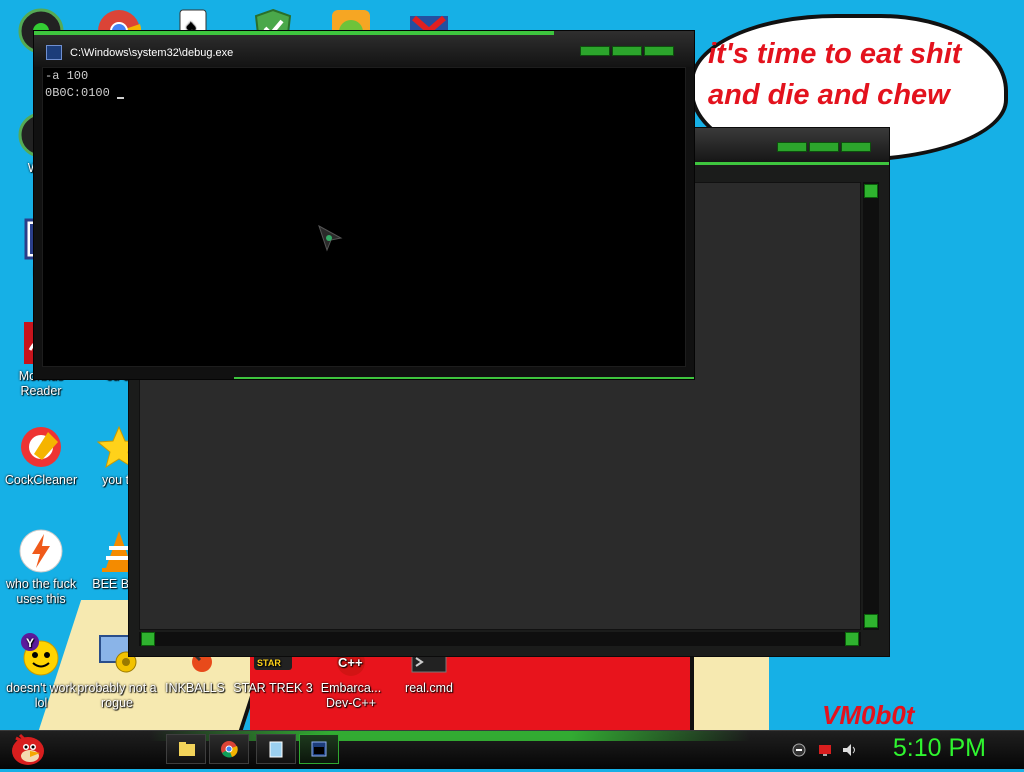 This screenshot has width=1024, height=772. What do you see at coordinates (273, 688) in the screenshot?
I see `desktop-icon-label: STAR TREK 3` at bounding box center [273, 688].